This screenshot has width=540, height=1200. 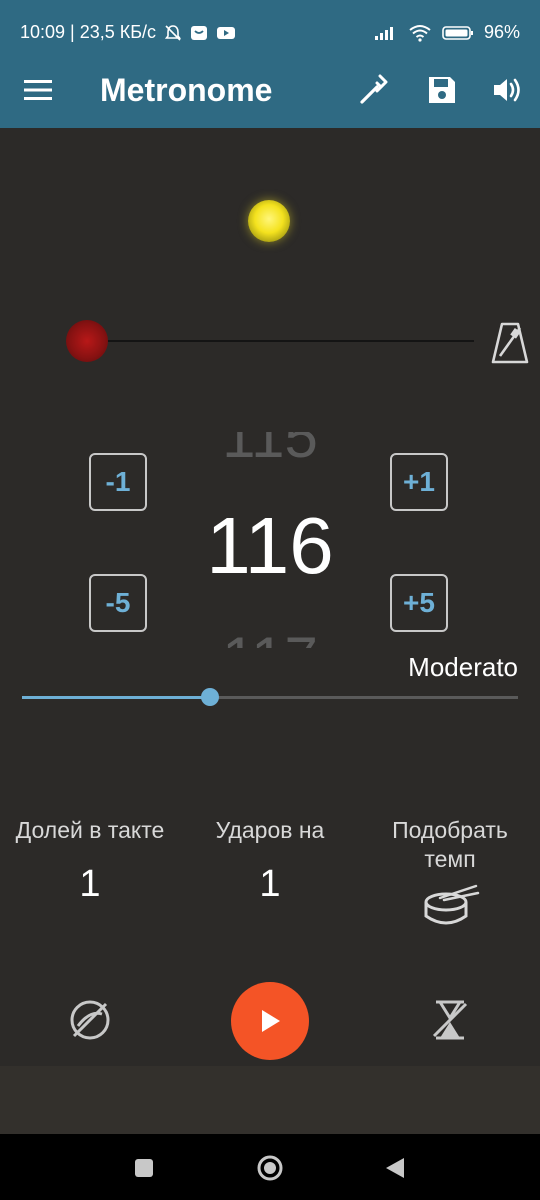 I want to click on status-time-speed: 10:09 | 23,5 КБ/с, so click(x=88, y=32).